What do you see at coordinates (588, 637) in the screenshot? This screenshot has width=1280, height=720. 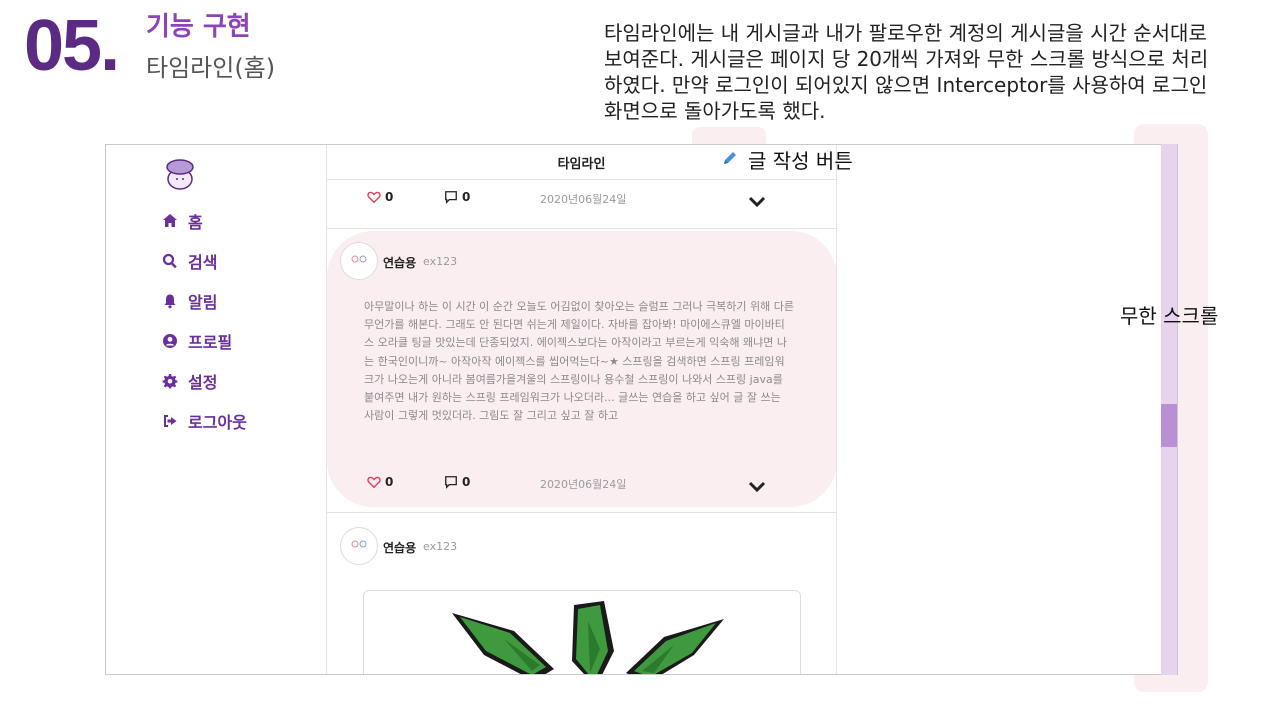 I see `plant-pixel-image` at bounding box center [588, 637].